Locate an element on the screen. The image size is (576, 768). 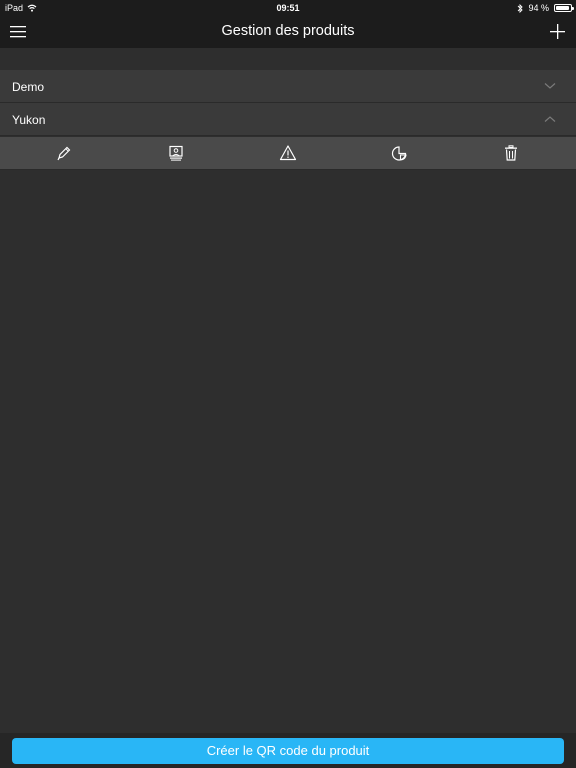
battery-nub is located at coordinates (573, 8).